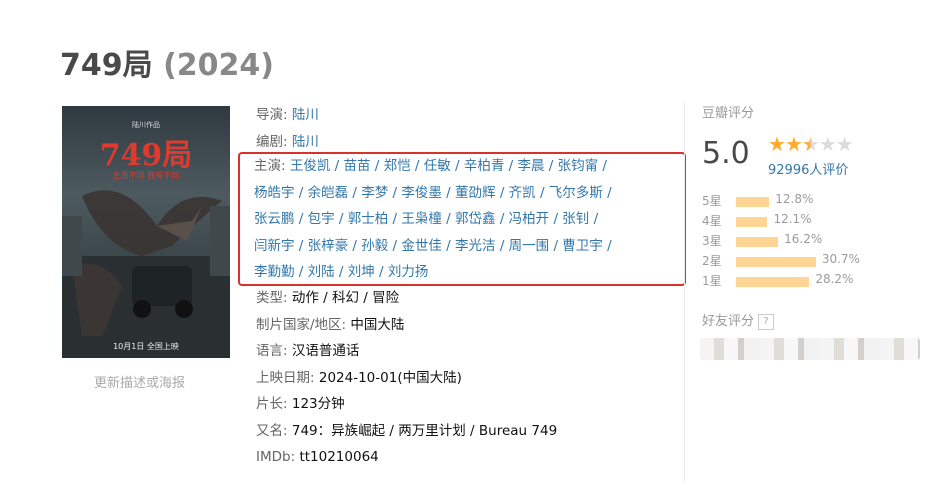  I want to click on cast-names: 闫新宇 / 张梓豪 / 孙毅 / 金世佳 / 李光洁 / 周一围 / 曹卫宇 /, so click(433, 246).